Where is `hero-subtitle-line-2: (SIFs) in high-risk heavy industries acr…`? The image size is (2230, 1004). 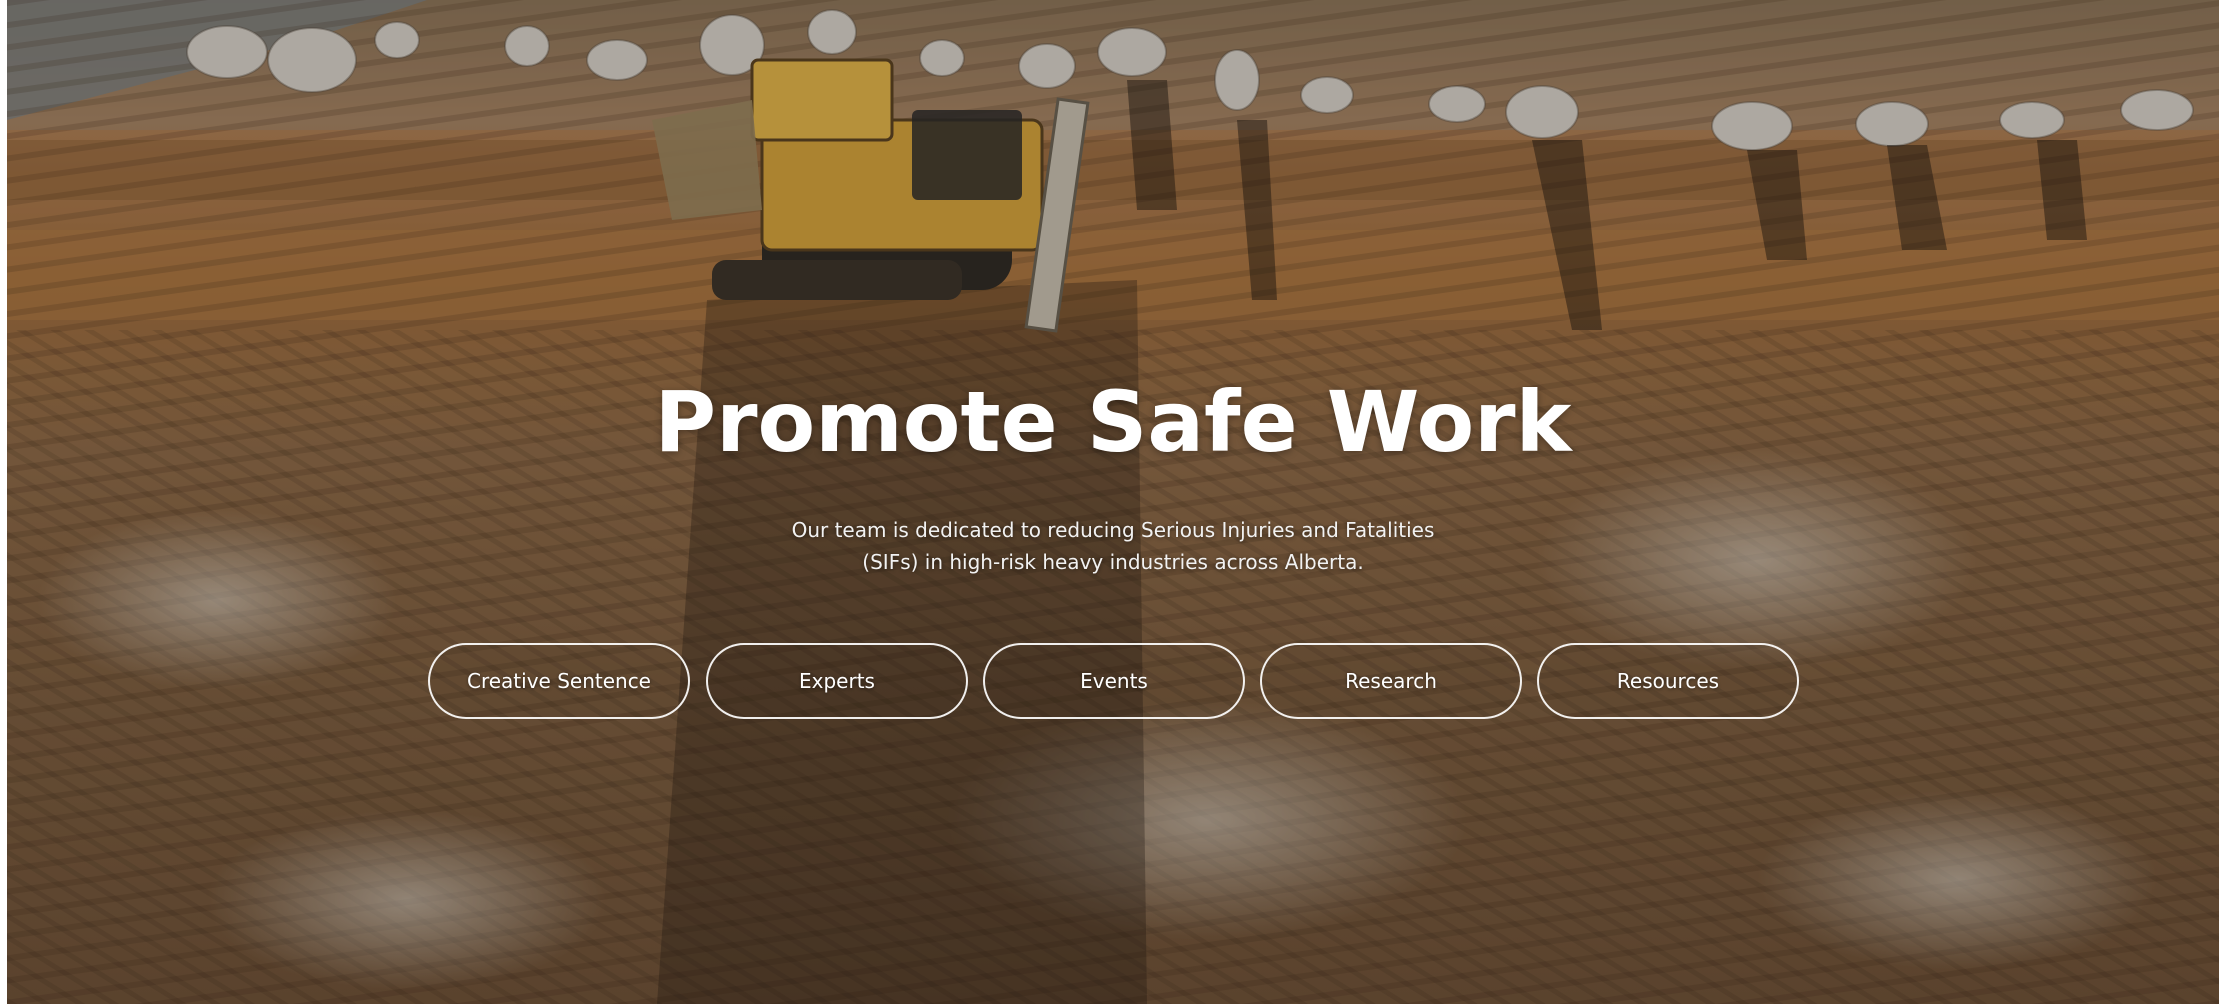 hero-subtitle-line-2: (SIFs) in high-risk heavy industries acr… is located at coordinates (1113, 562).